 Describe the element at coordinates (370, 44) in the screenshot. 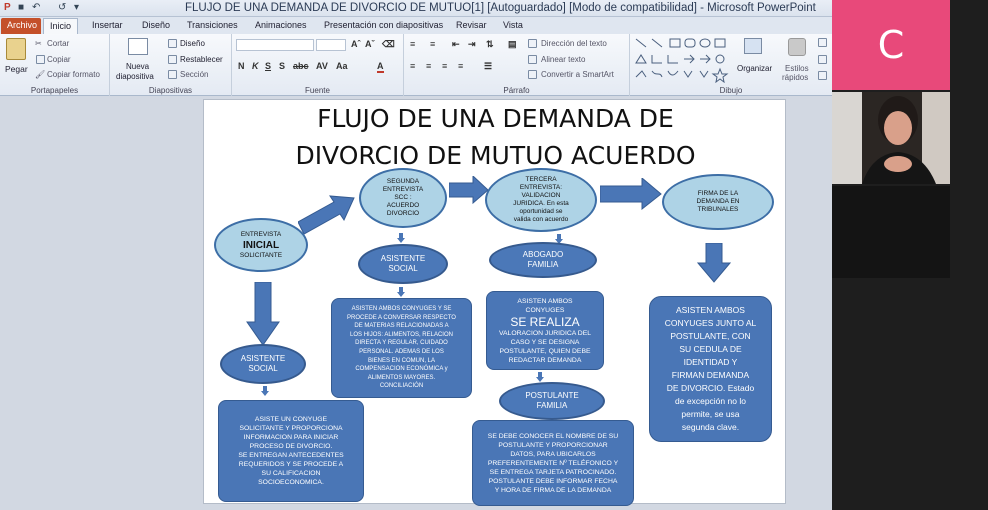

I see `shrink-font-icon: Aˇ` at that location.